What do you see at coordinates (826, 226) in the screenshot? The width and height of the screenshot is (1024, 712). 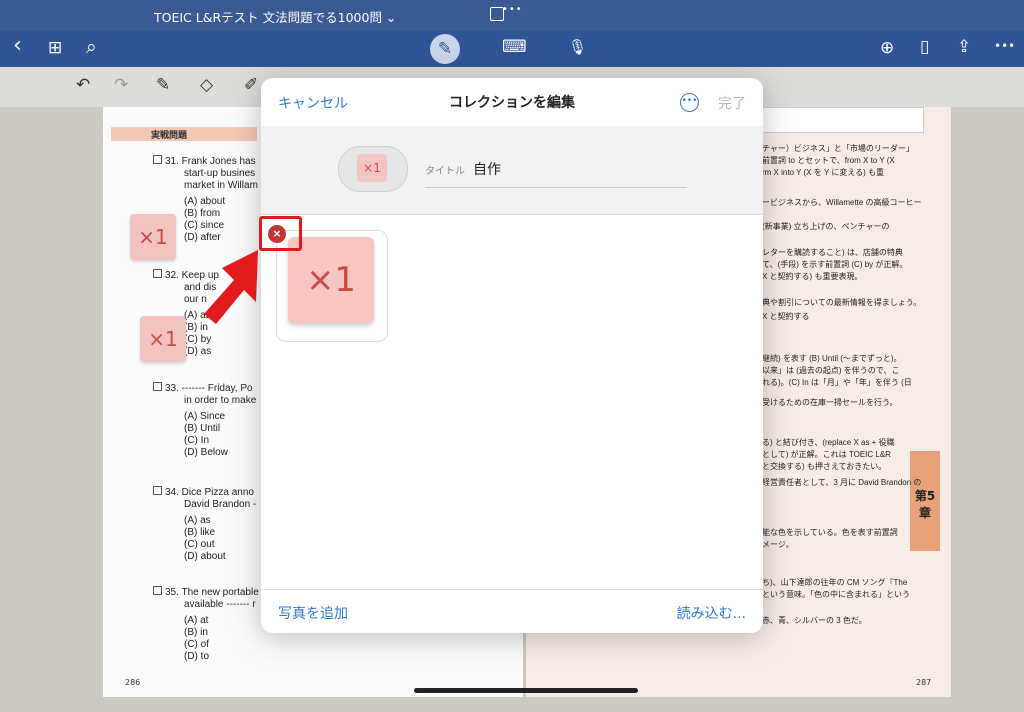 I see `explanation-line: (新事業) 立ち上げの、ベンチャーの` at bounding box center [826, 226].